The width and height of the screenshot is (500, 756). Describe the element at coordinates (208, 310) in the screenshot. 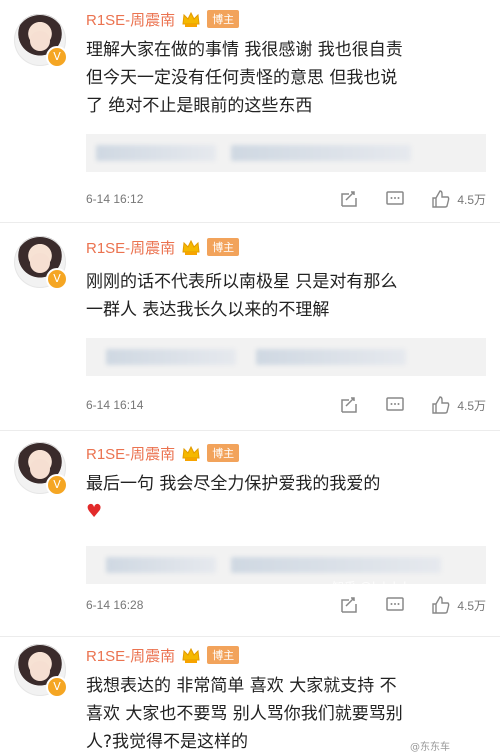

I see `comment-line: 一群人 表达我长久以来的不理解` at that location.